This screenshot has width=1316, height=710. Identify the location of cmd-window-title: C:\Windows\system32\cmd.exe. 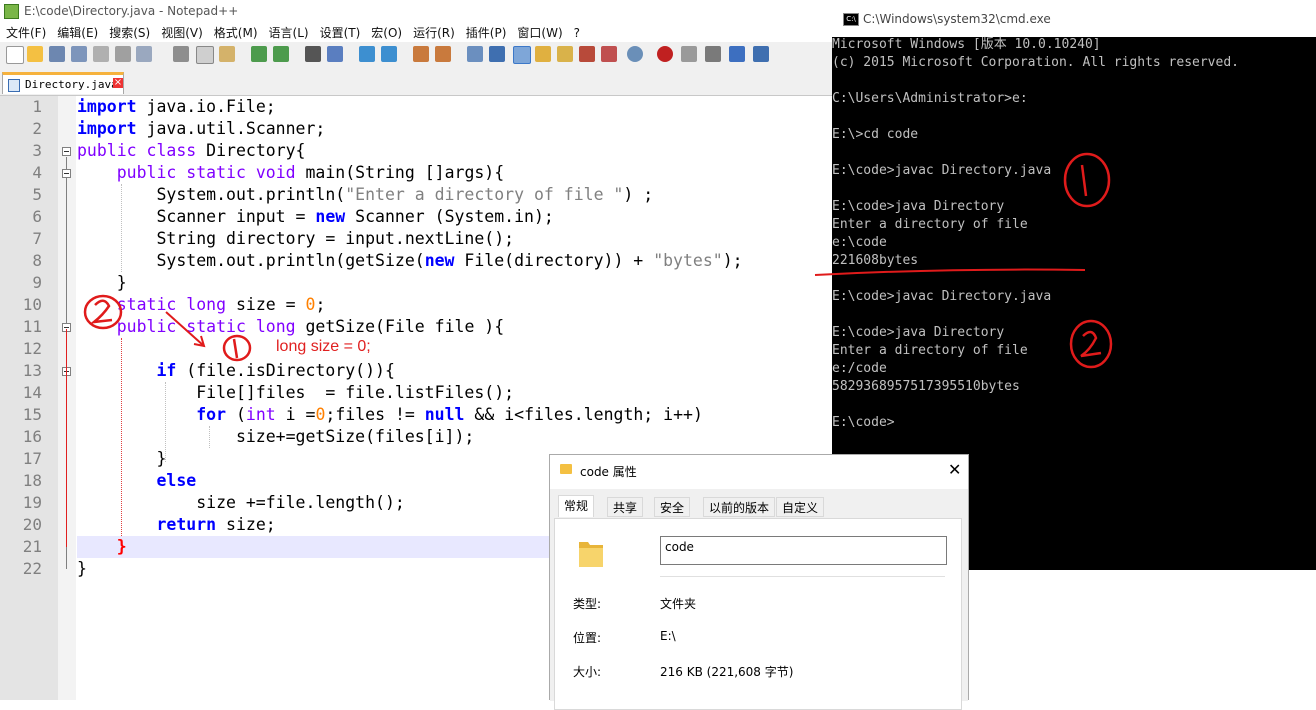
(957, 19).